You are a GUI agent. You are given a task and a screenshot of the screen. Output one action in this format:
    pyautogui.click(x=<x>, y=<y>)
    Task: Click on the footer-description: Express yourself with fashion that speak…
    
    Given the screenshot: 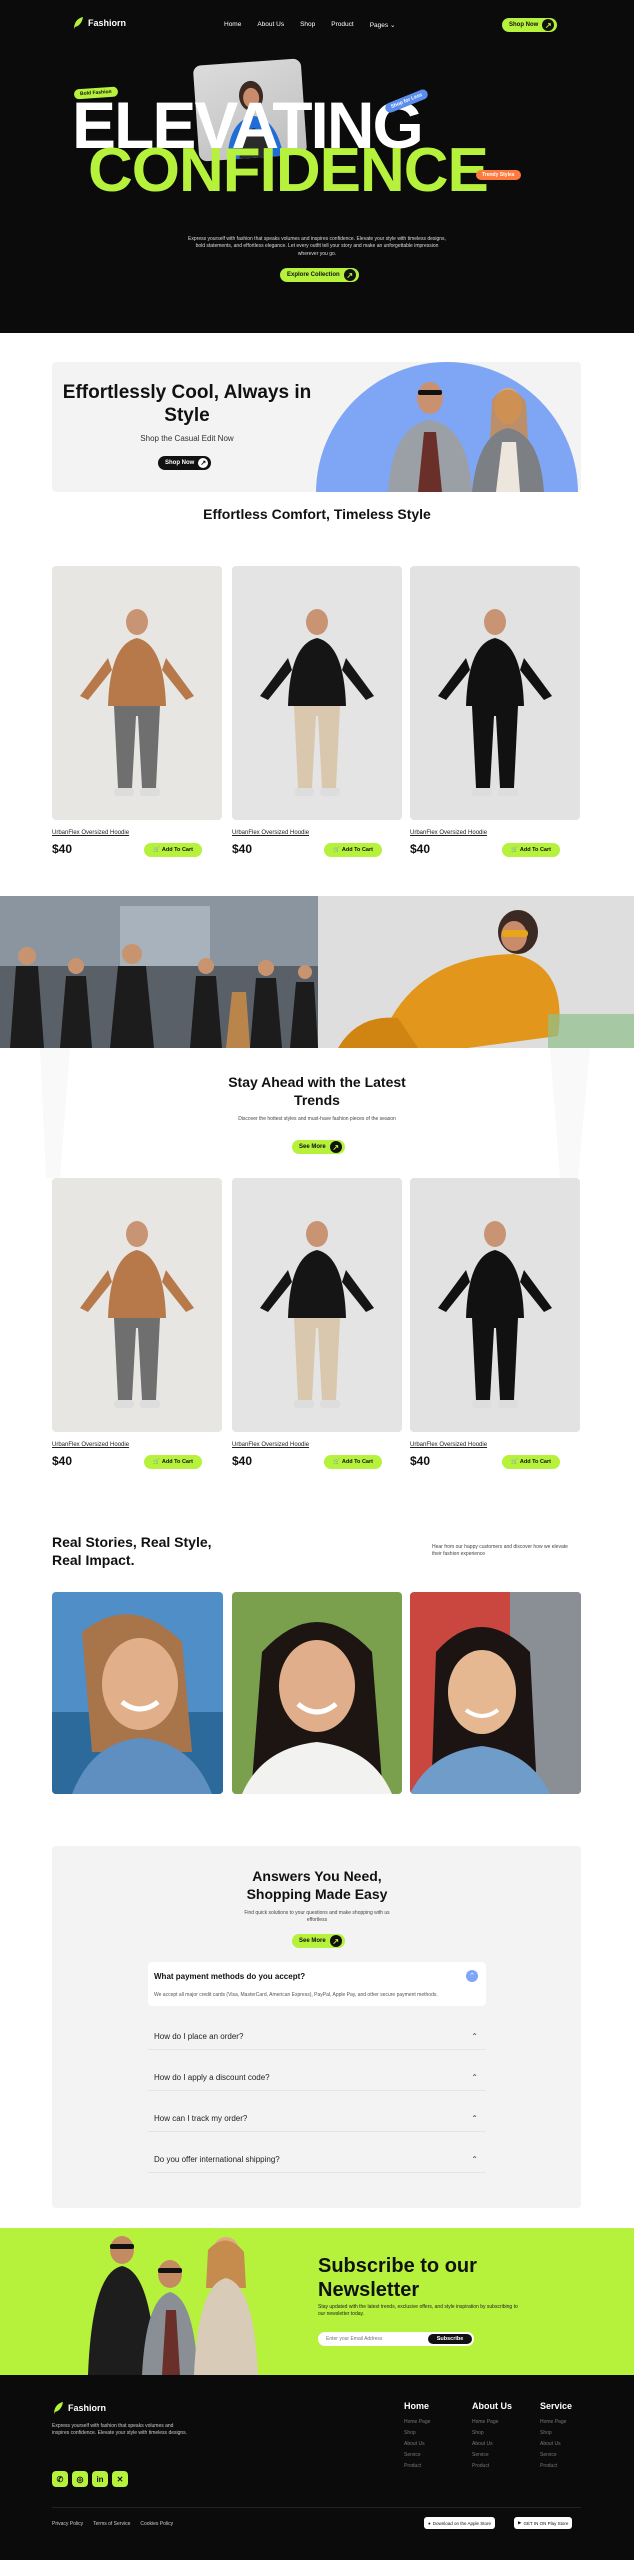 What is the action you would take?
    pyautogui.click(x=120, y=2429)
    